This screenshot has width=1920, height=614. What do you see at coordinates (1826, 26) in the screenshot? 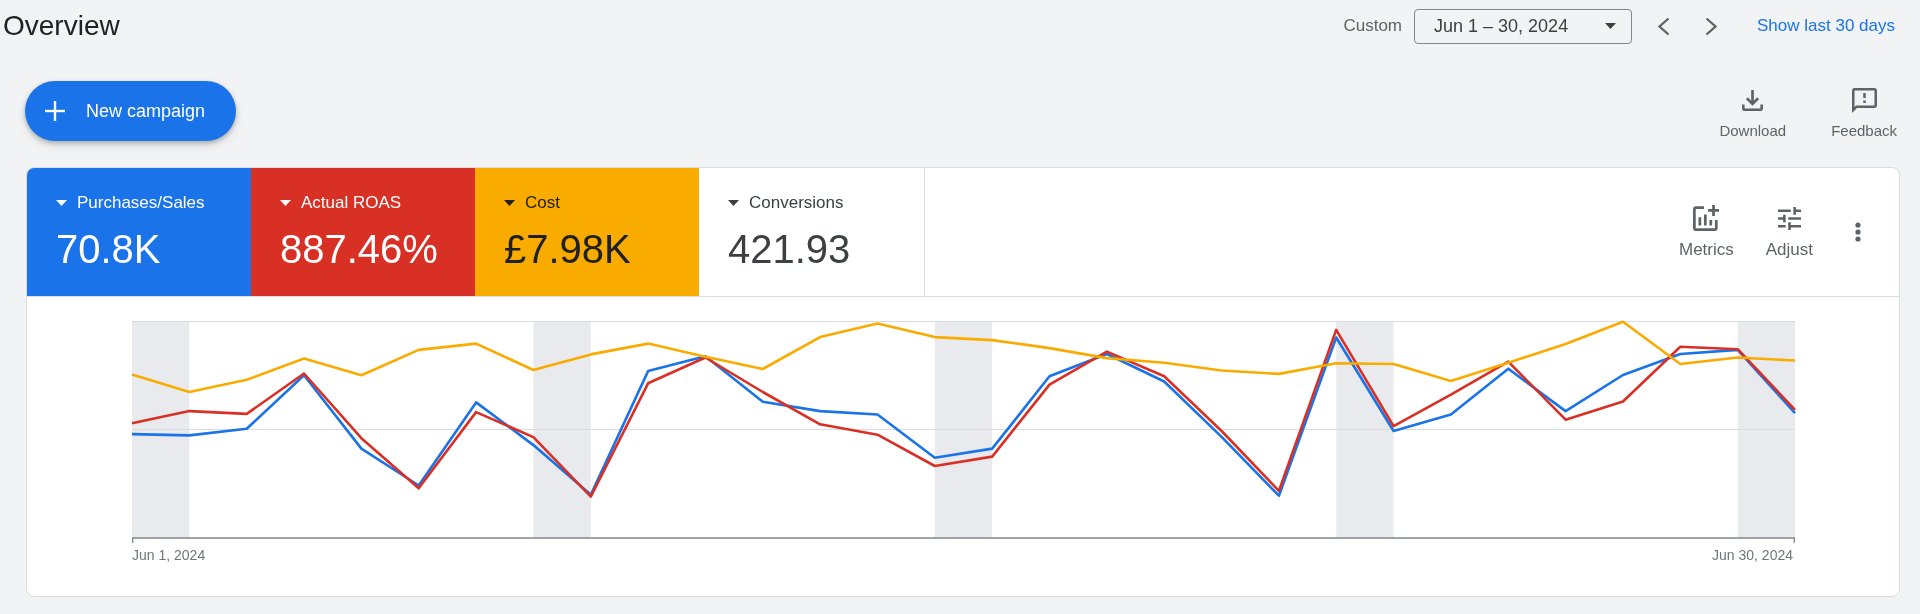
I see `date-shortcut-link: Show last 30 days` at bounding box center [1826, 26].